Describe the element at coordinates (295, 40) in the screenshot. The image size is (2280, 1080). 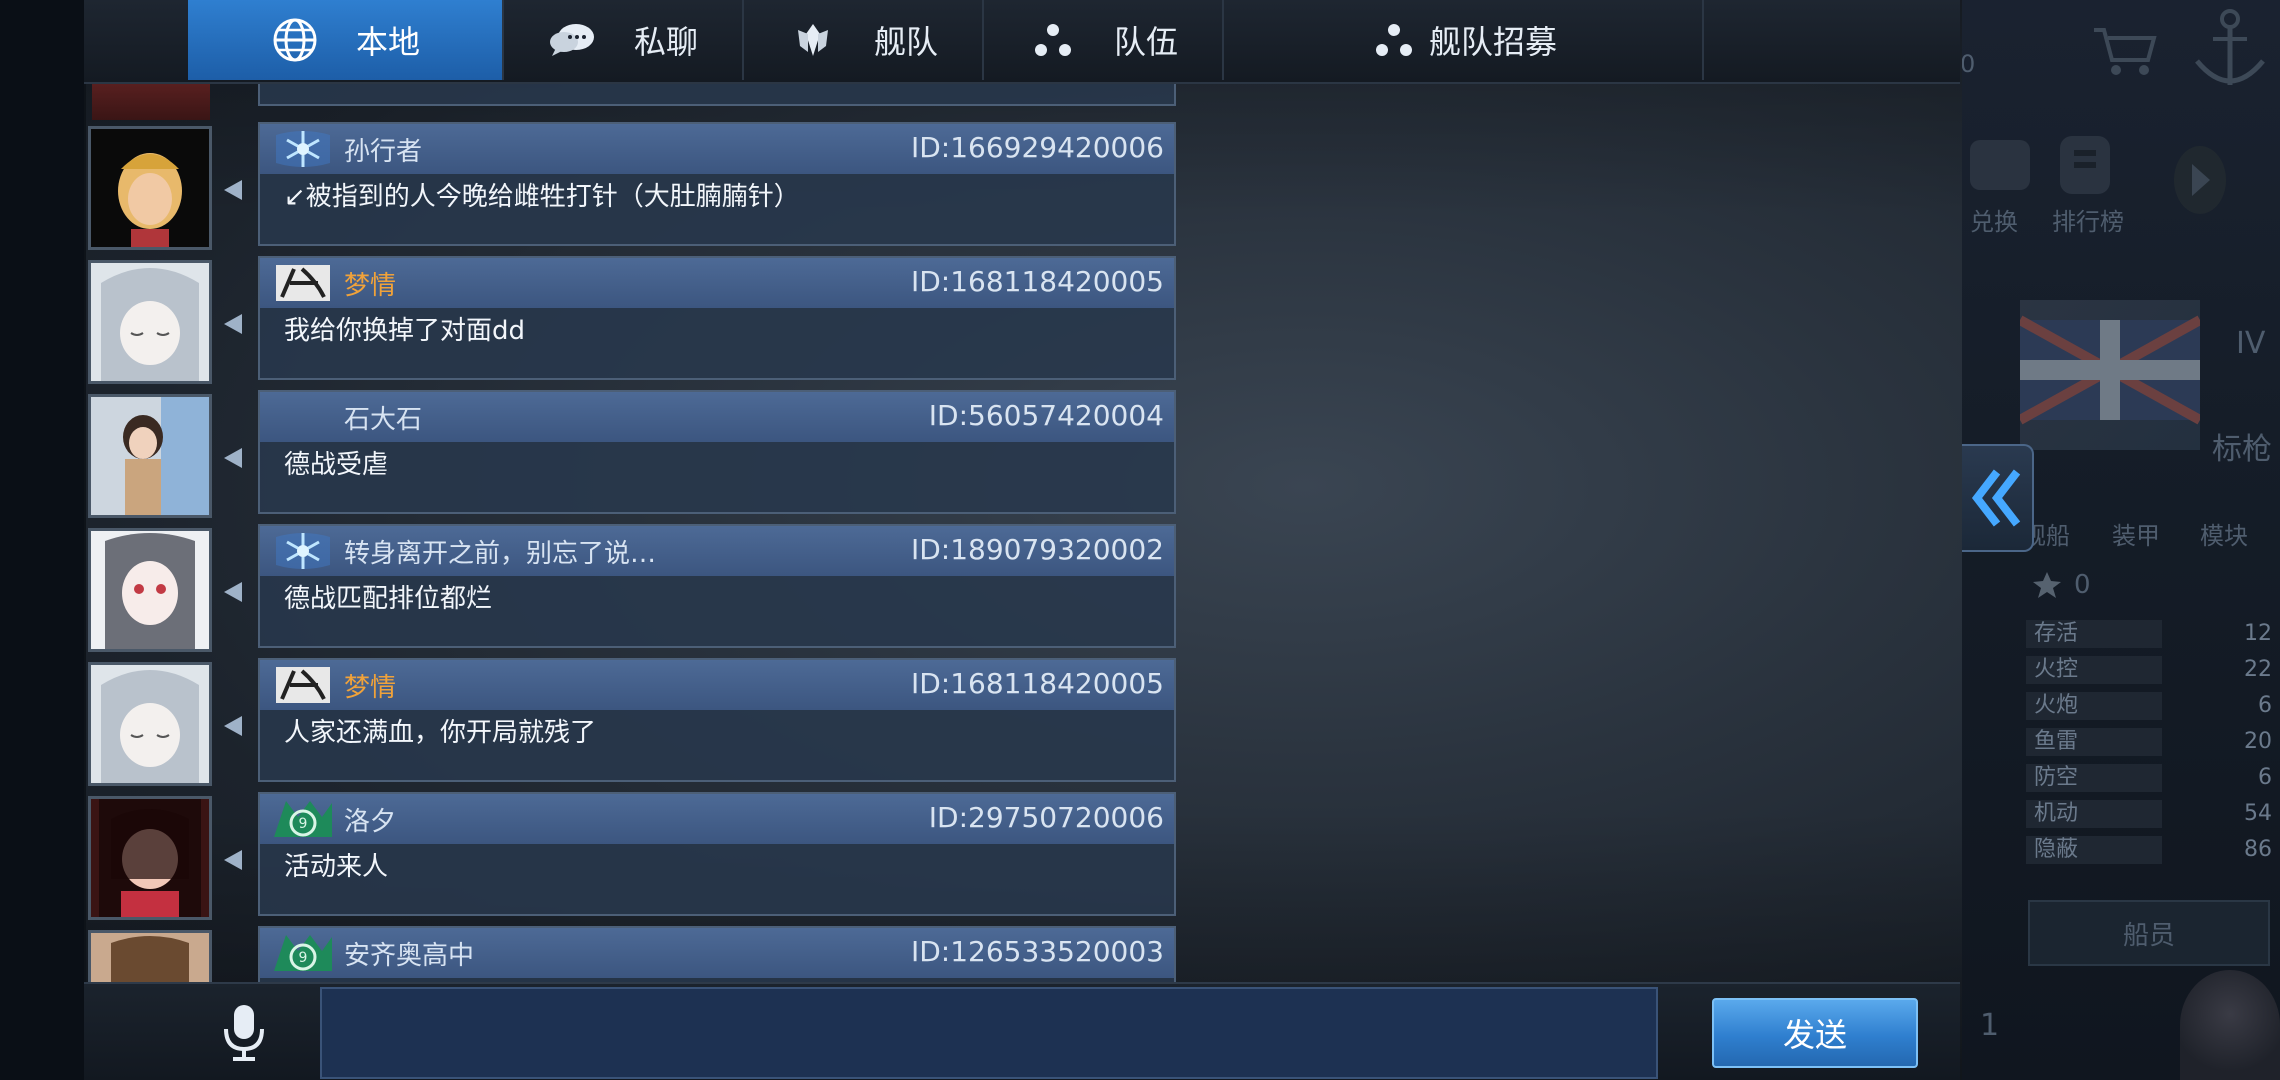
I see `globe-icon` at that location.